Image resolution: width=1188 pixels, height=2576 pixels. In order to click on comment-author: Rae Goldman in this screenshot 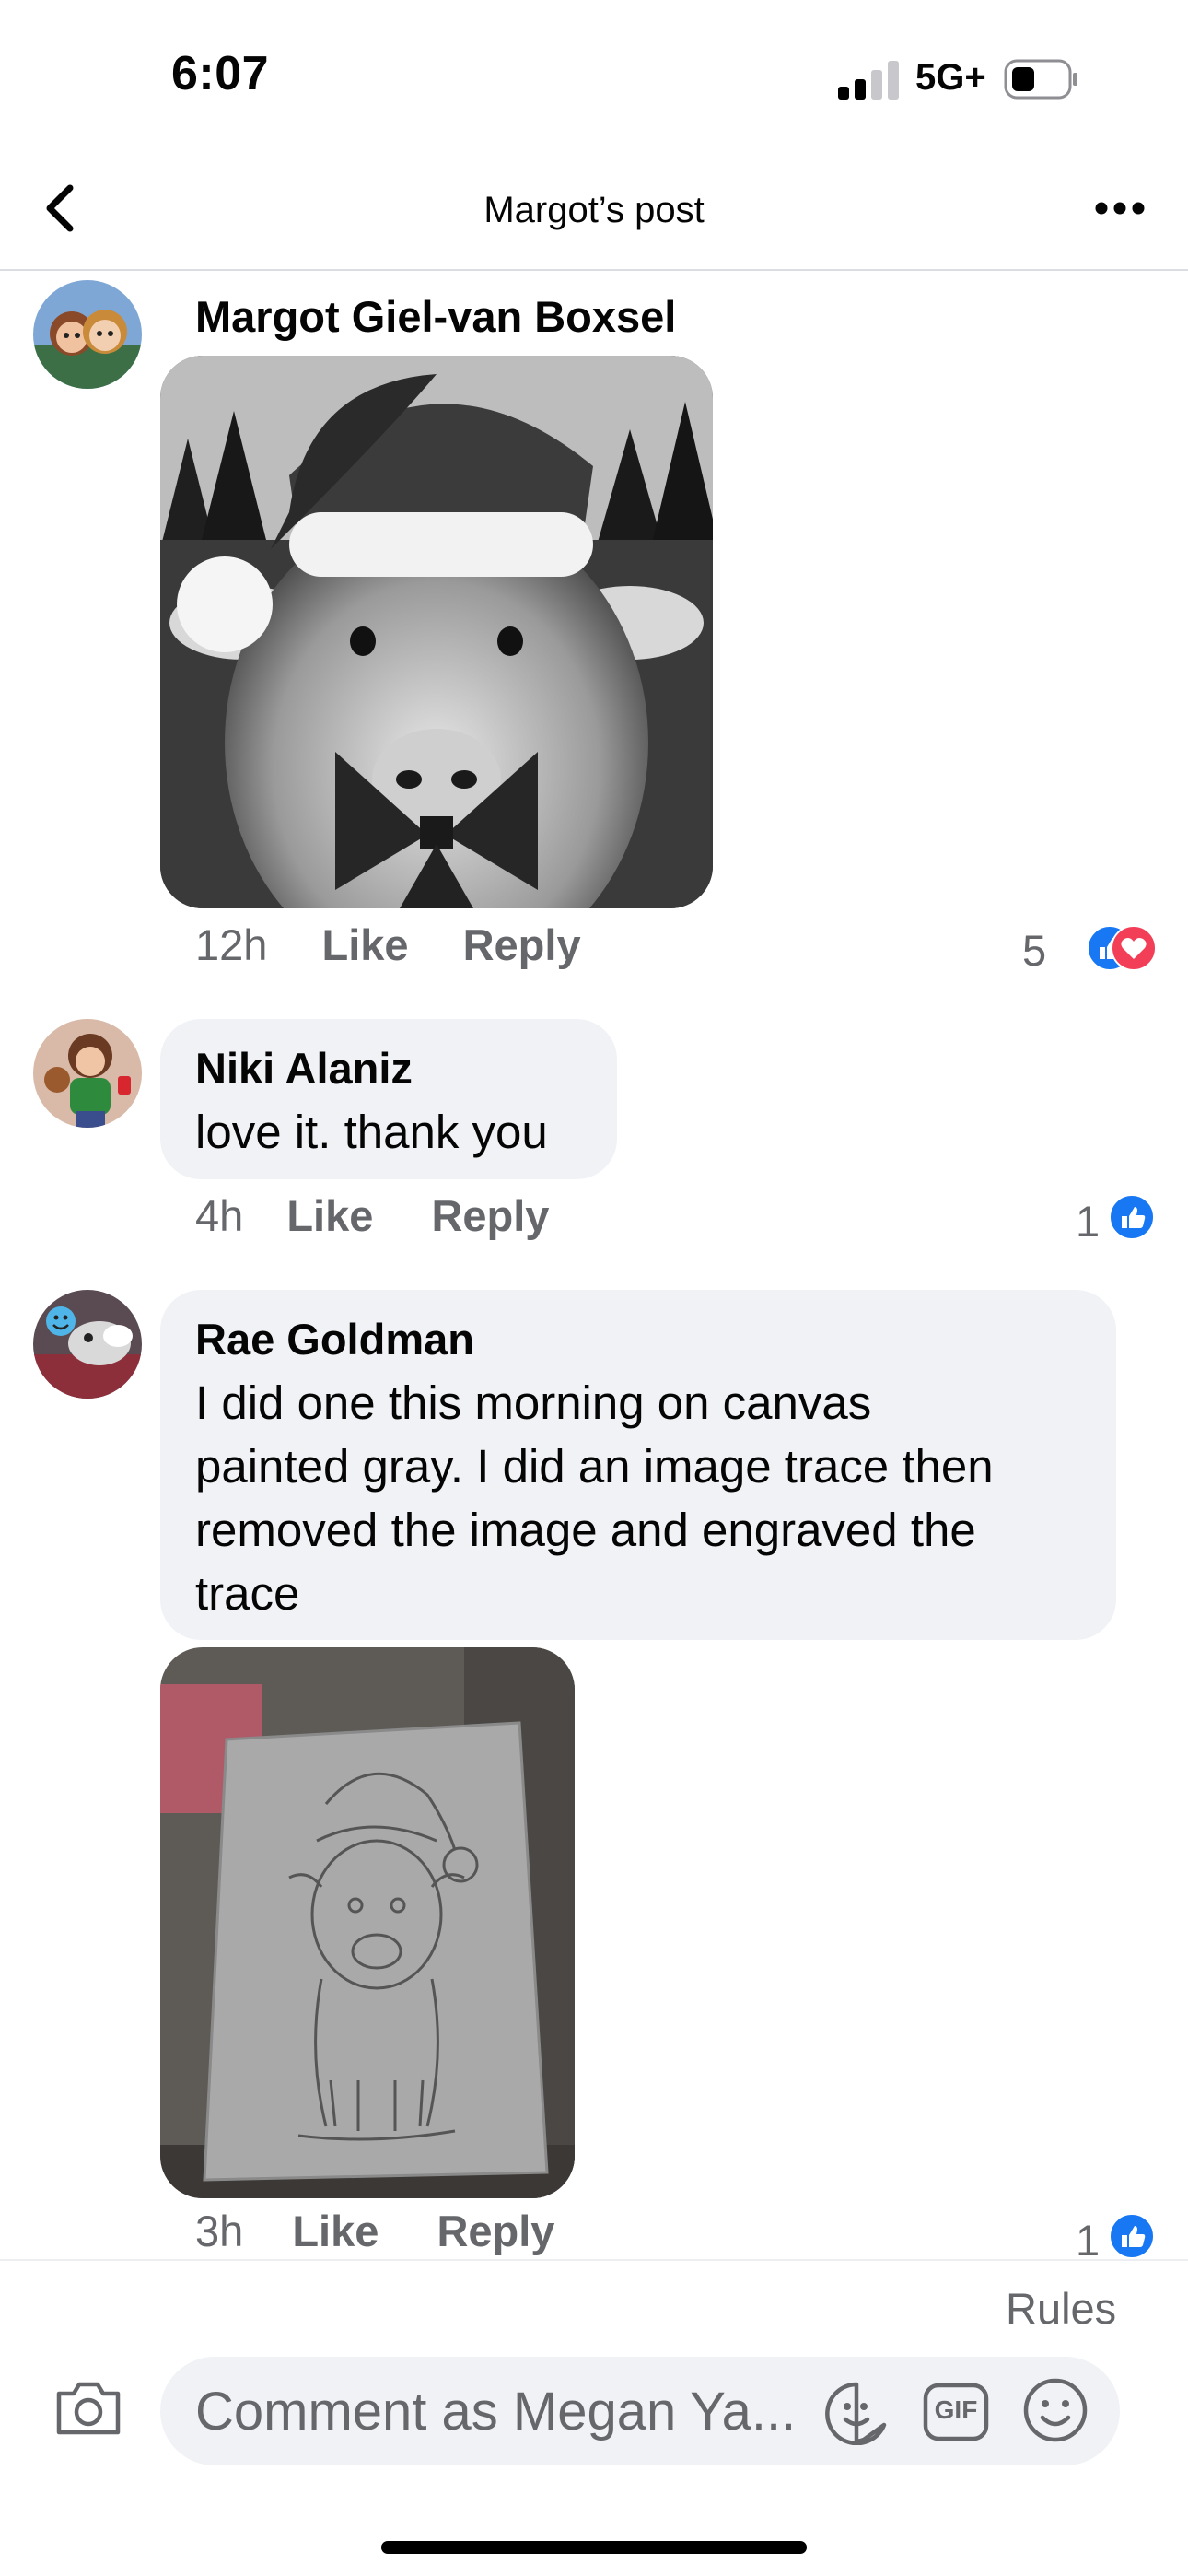, I will do `click(335, 1339)`.